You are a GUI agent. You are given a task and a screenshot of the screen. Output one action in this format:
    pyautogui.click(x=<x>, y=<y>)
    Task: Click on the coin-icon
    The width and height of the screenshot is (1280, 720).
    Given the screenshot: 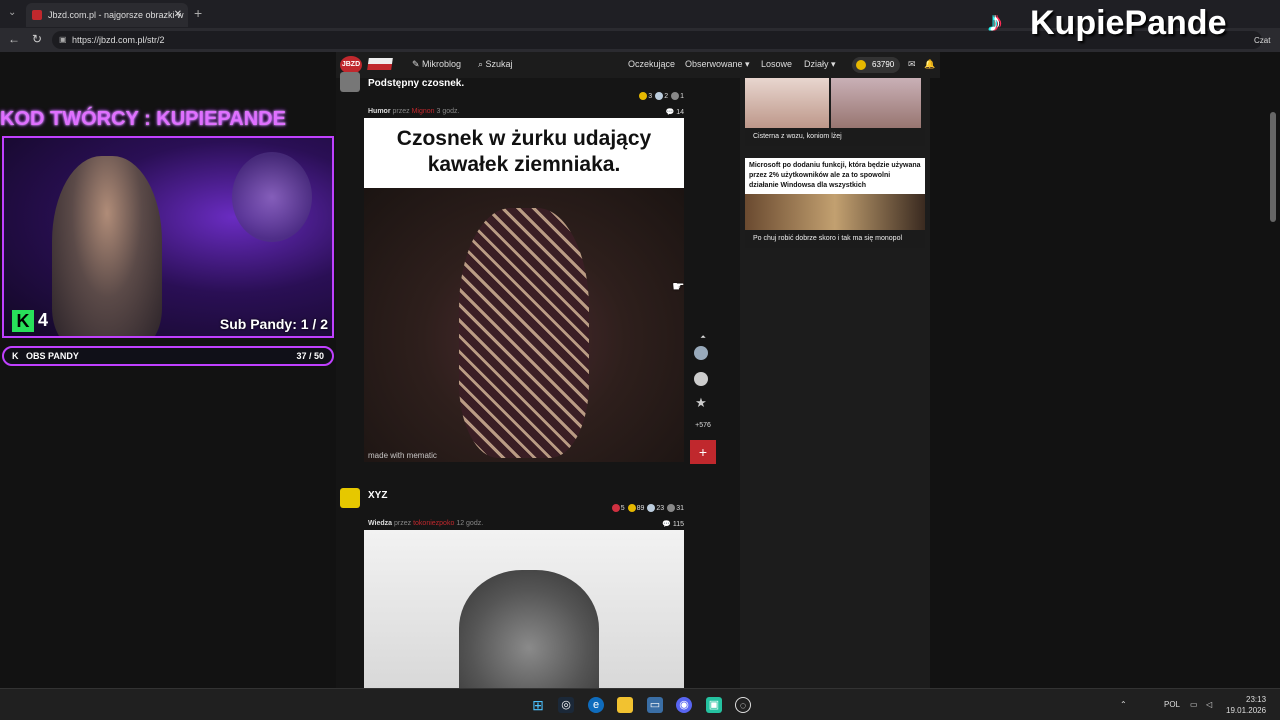 What is the action you would take?
    pyautogui.click(x=861, y=65)
    